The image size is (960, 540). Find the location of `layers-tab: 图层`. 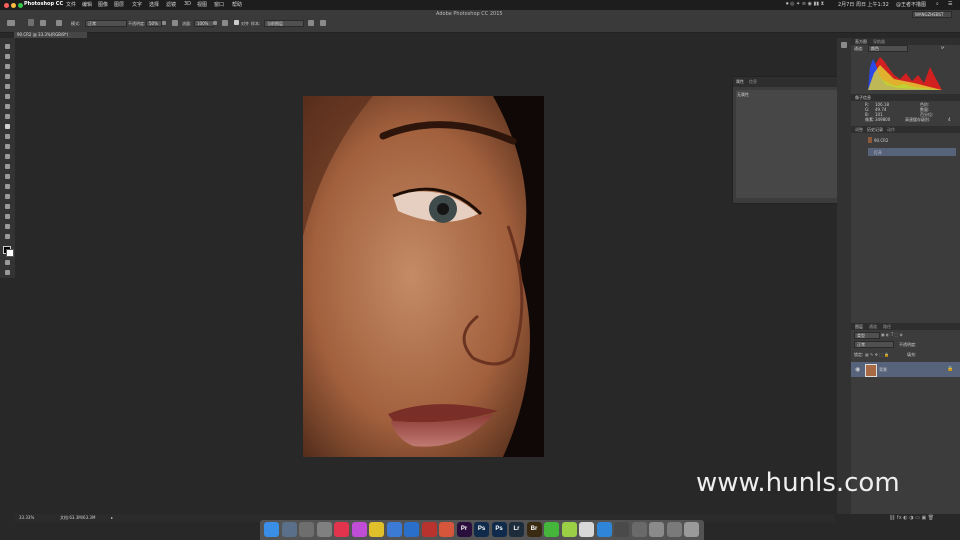

layers-tab: 图层 is located at coordinates (859, 327).